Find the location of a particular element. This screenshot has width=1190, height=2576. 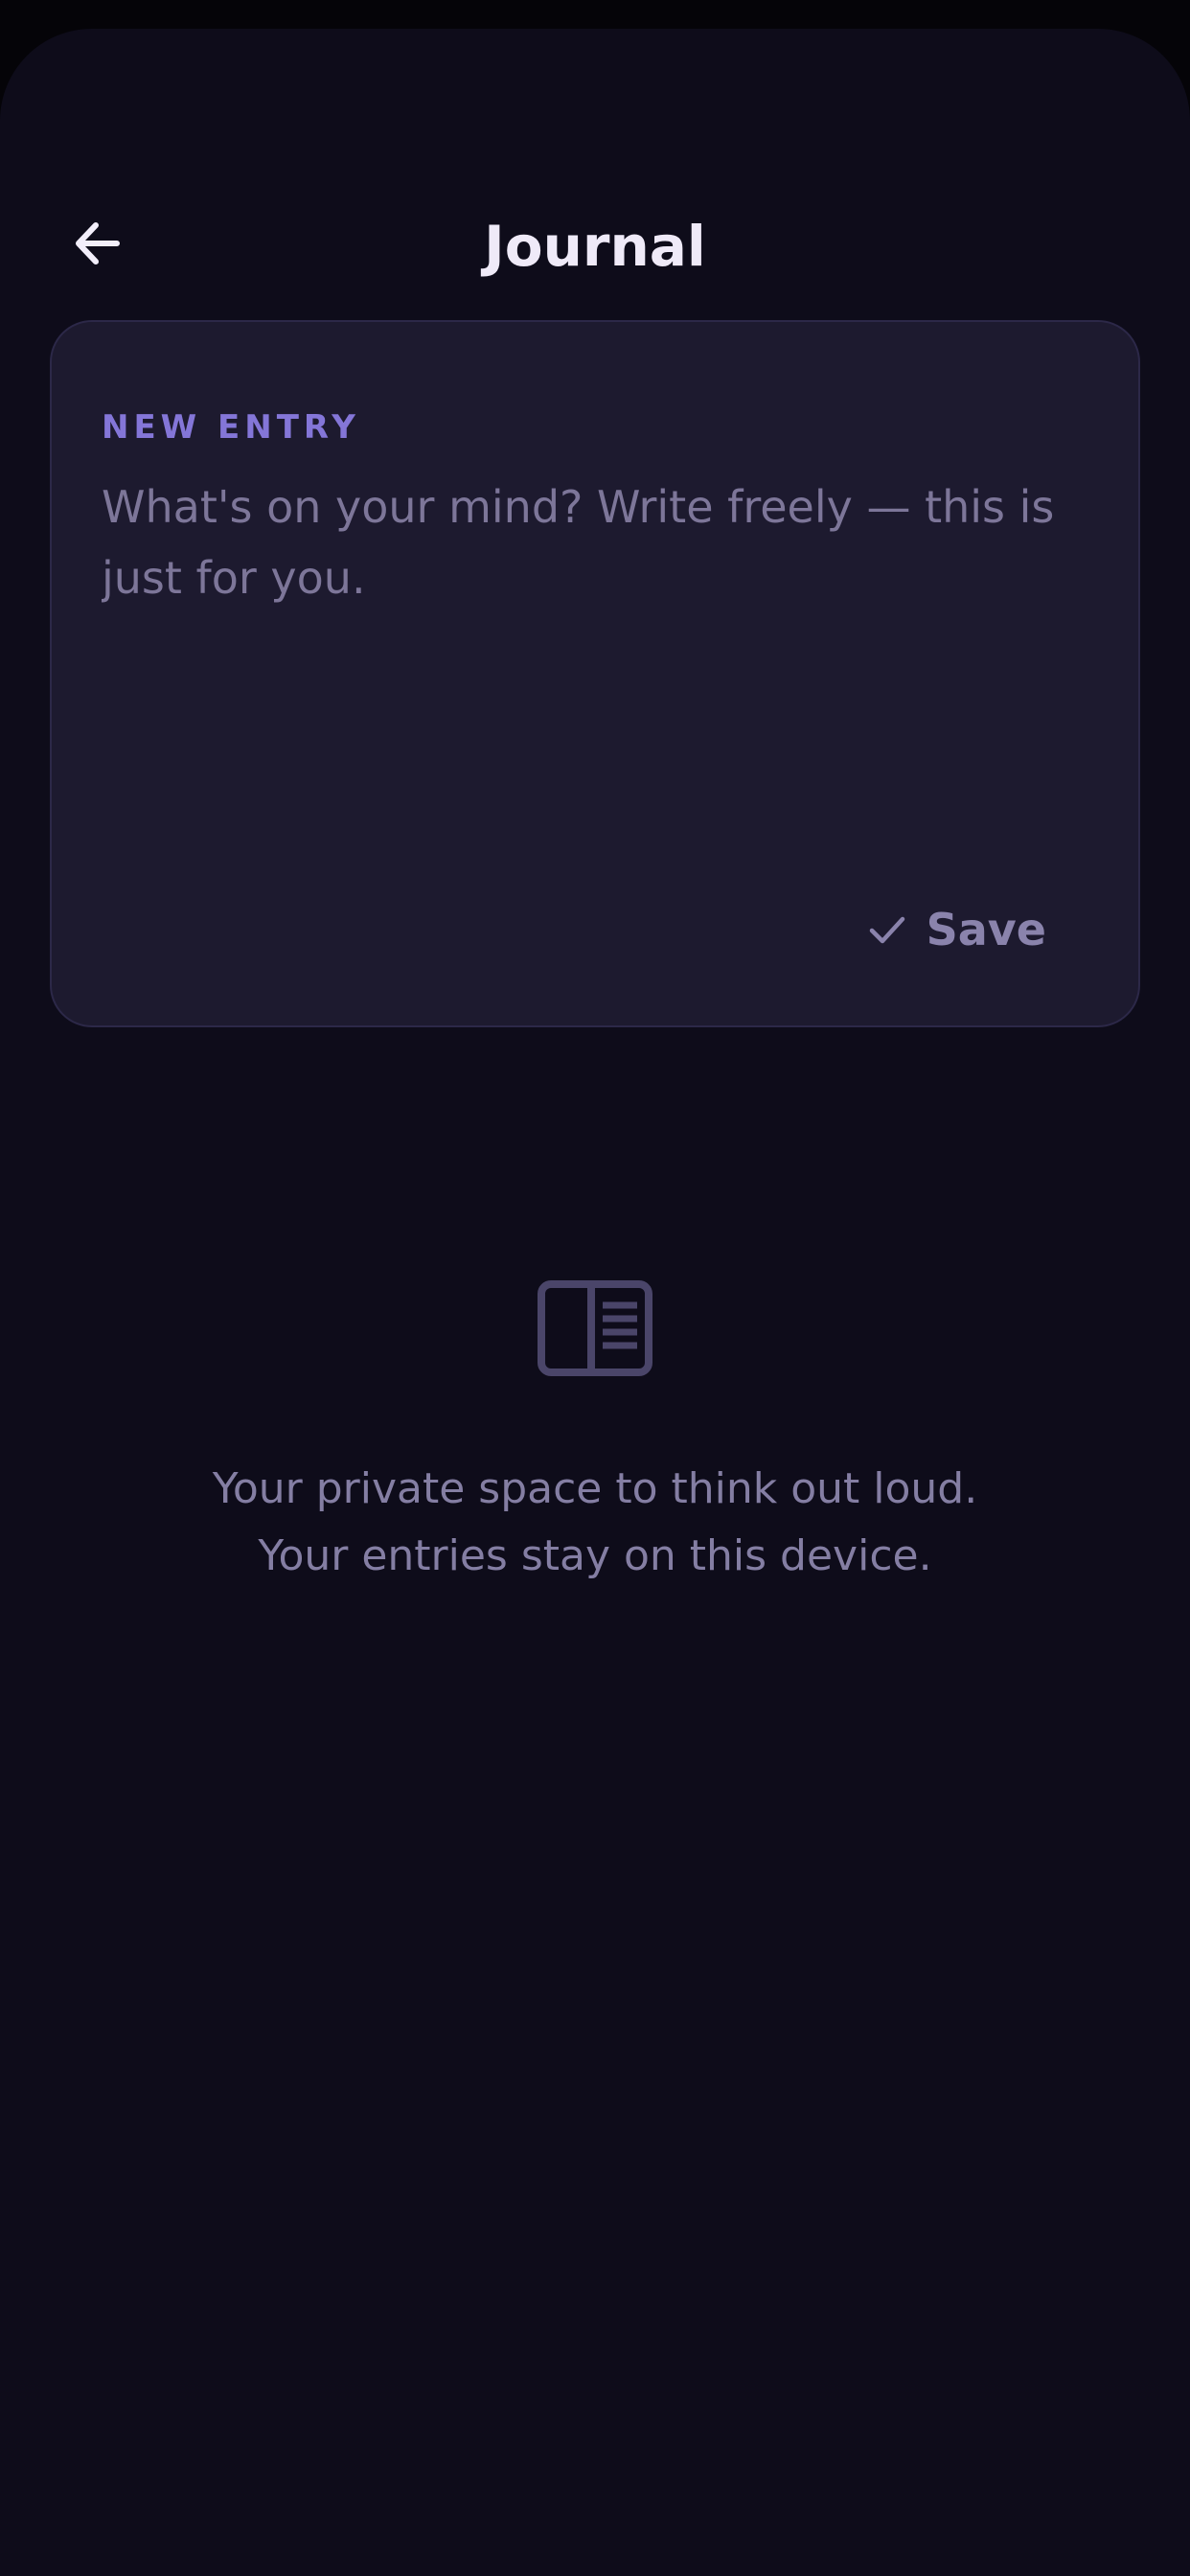

checkmark-icon is located at coordinates (887, 930).